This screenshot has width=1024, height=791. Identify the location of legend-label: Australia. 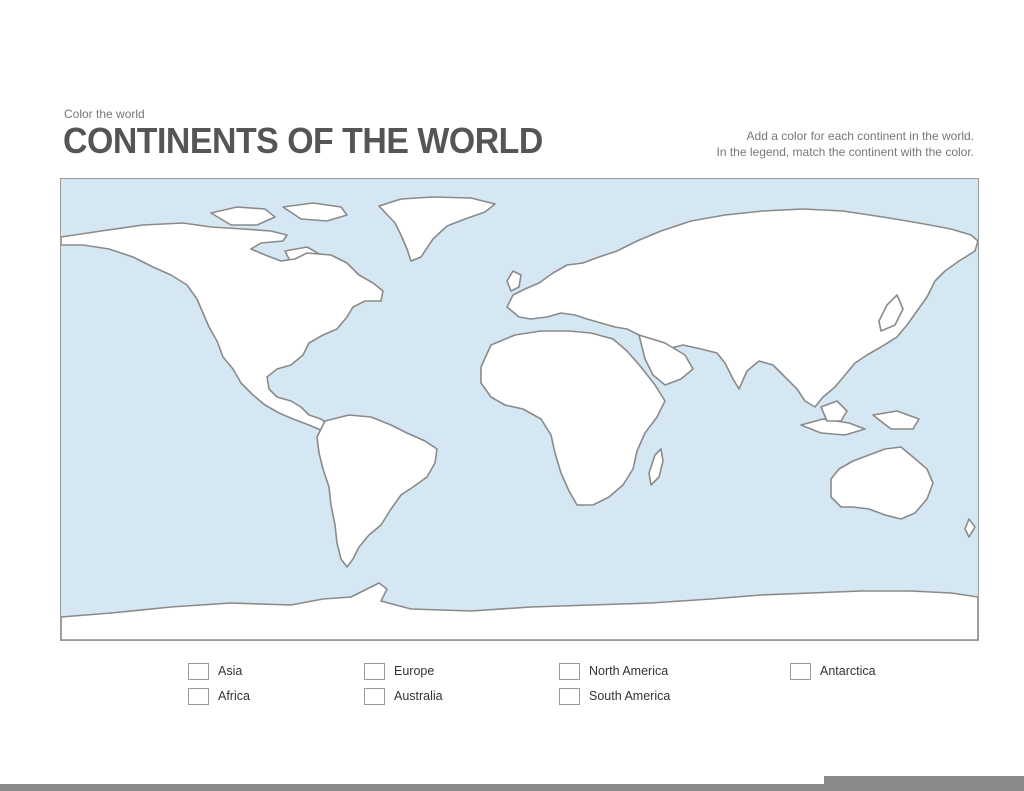
(418, 696).